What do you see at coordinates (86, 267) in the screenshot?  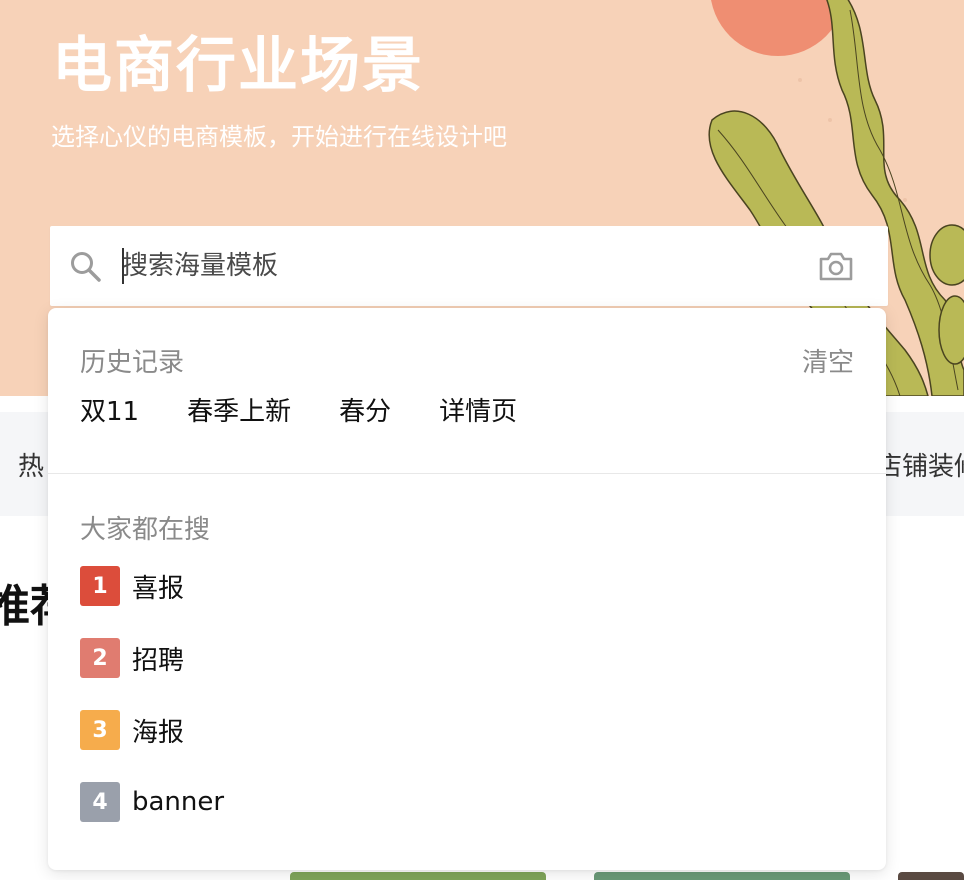 I see `search-icon` at bounding box center [86, 267].